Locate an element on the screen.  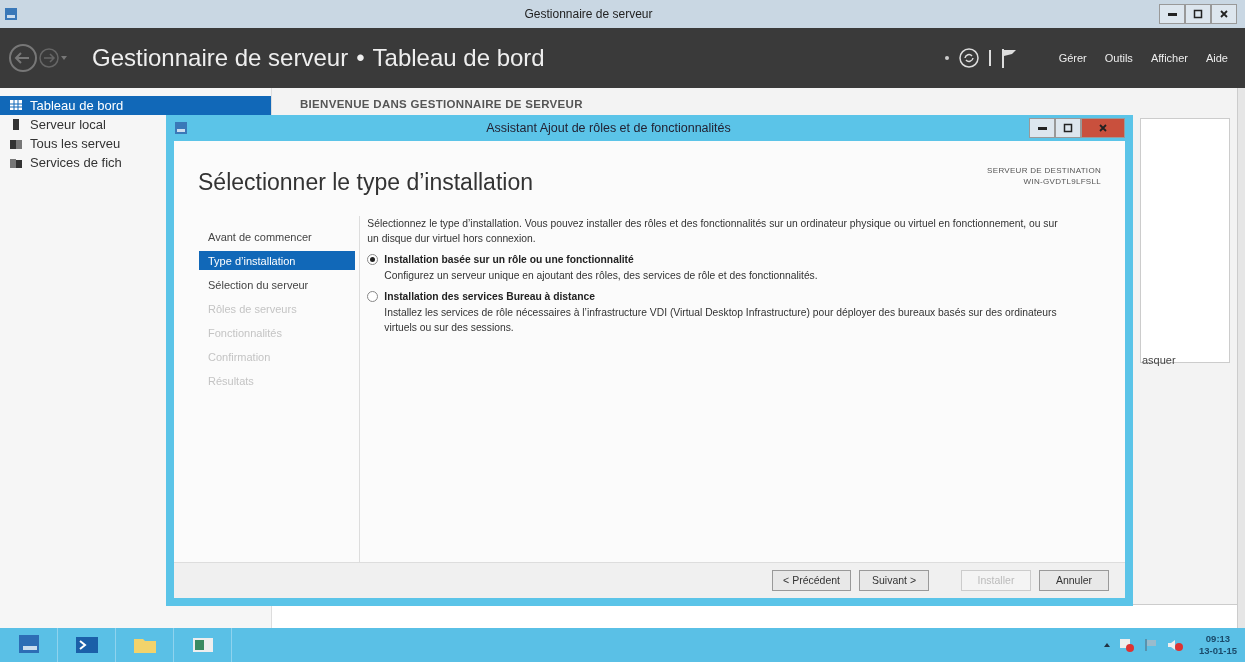
intro-text: Sélectionnez le type d’installation. Vous pouvez installer des rôles et des fonctionnalités sur un ordinateur physique ou virtuel en fonctionnement, ou sur un disque dur virtuel hors connexion. is located at coordinates (713, 231).